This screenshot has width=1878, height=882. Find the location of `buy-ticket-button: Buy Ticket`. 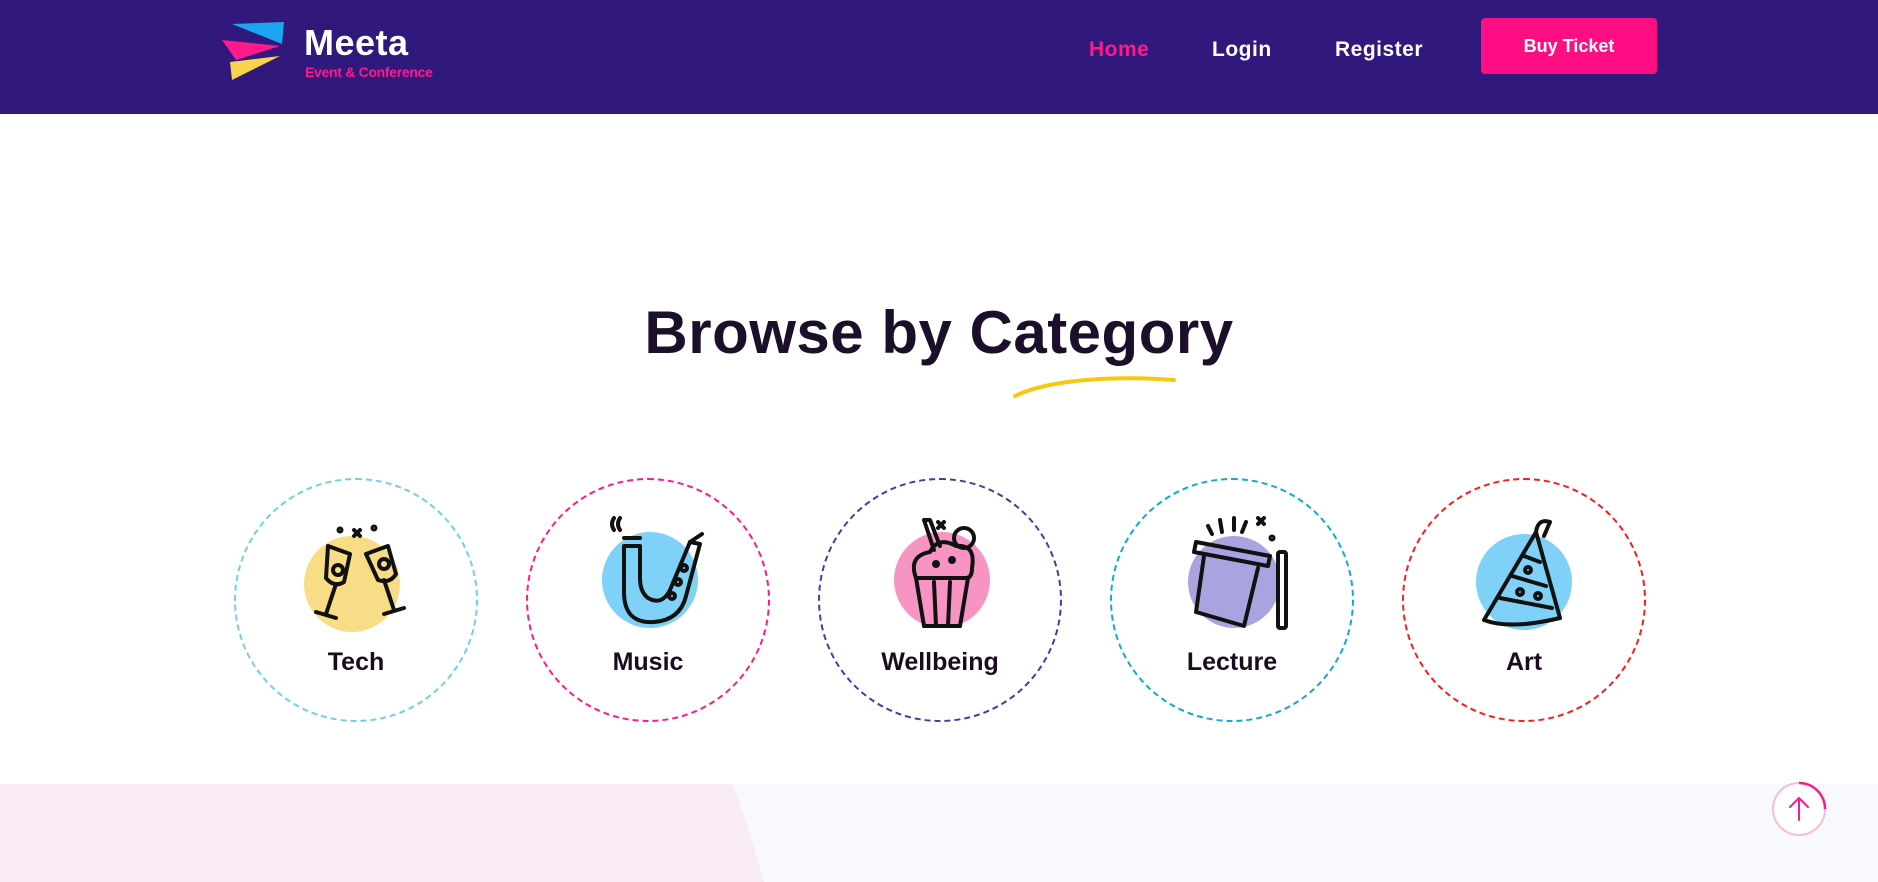

buy-ticket-button: Buy Ticket is located at coordinates (1569, 46).